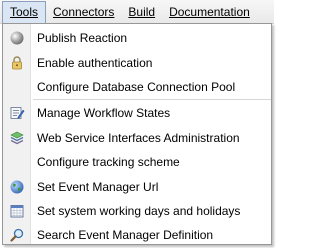 This screenshot has height=248, width=320. I want to click on menu-item-web-service-interfaces-administration: Web Service Interfaces Administration, so click(137, 138).